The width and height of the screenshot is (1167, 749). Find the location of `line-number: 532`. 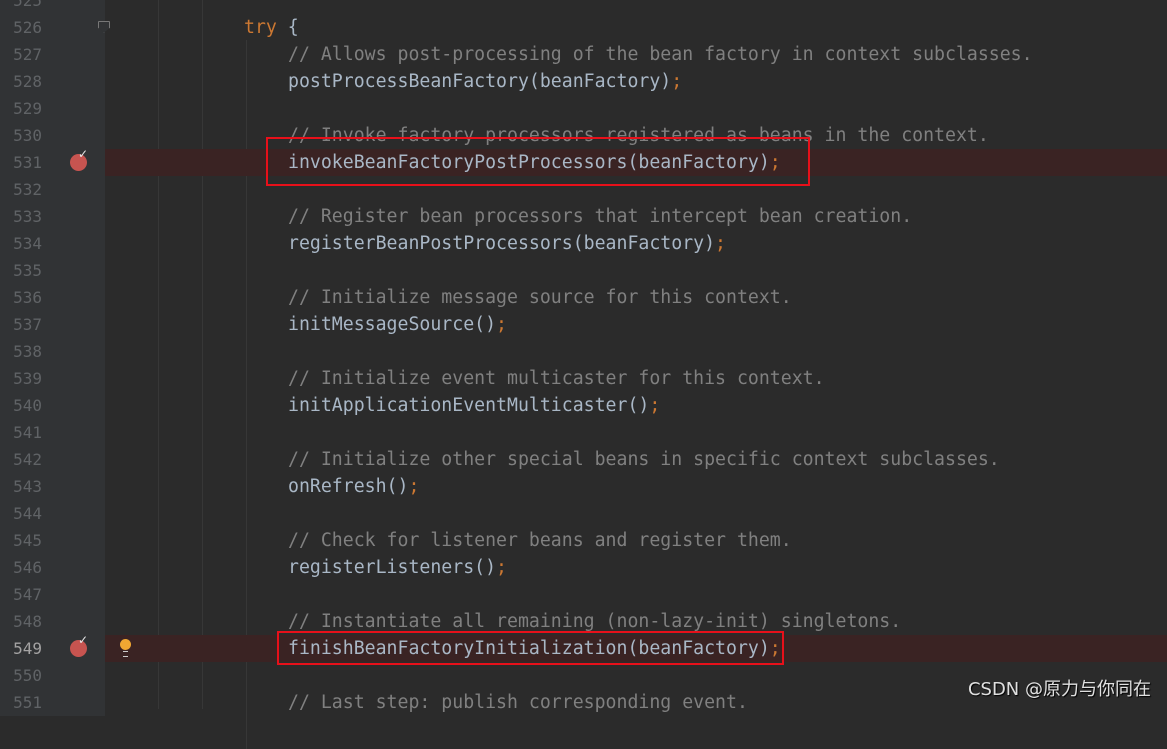

line-number: 532 is located at coordinates (27, 189).